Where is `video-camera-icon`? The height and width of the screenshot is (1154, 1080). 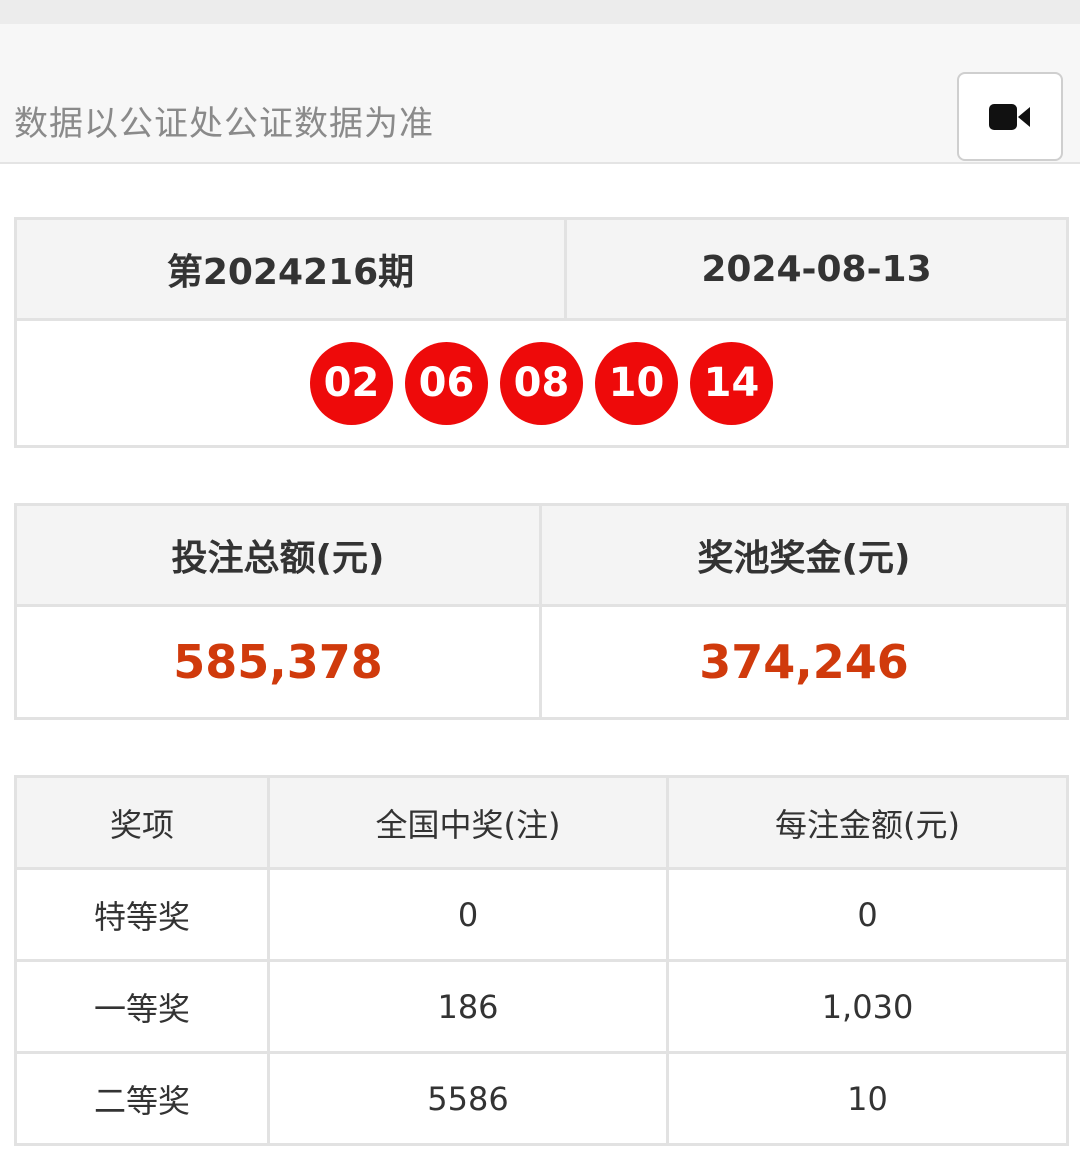
video-camera-icon is located at coordinates (1009, 116).